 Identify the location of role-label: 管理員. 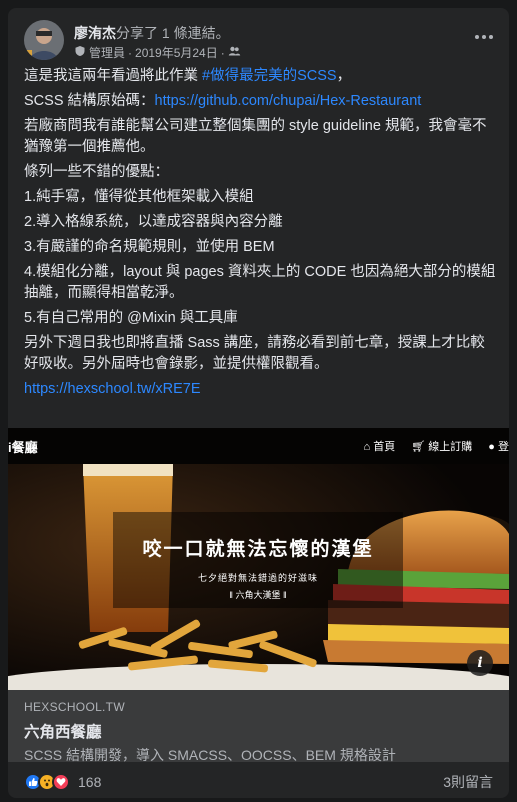
(107, 53).